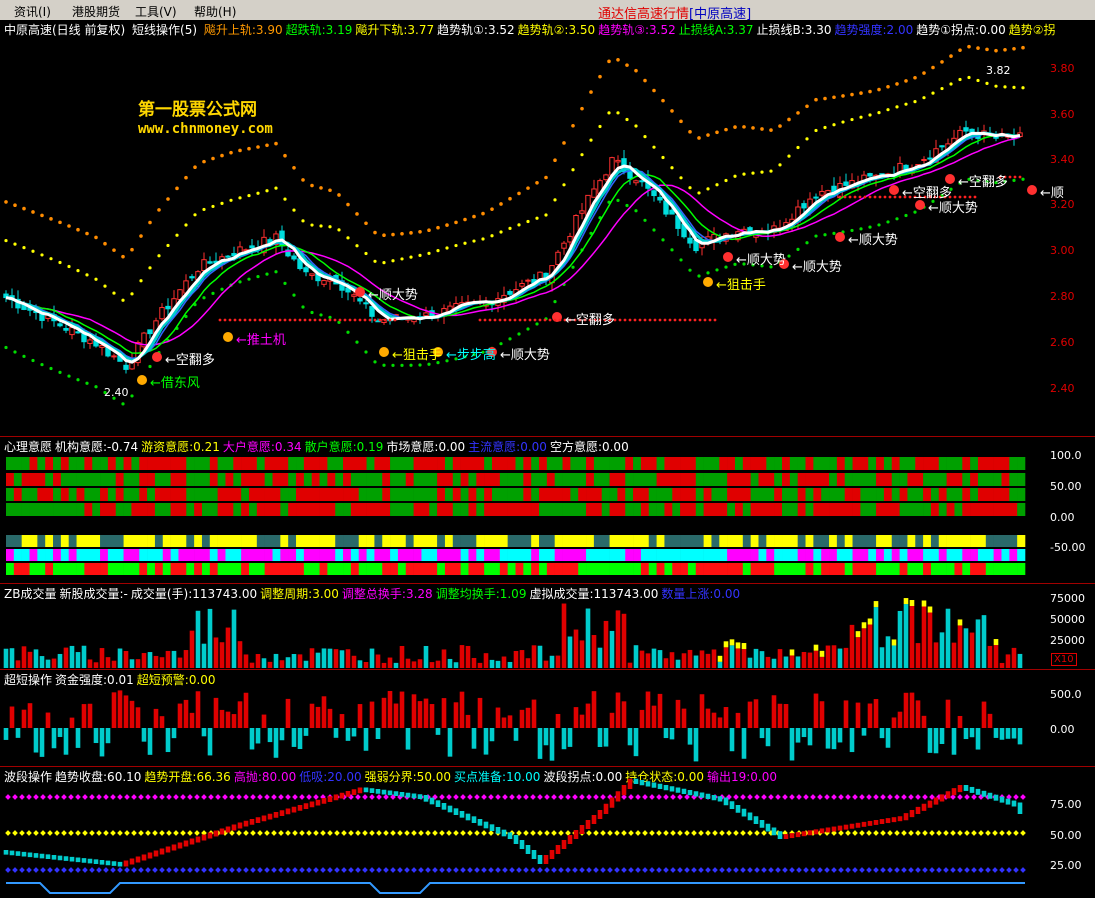  I want to click on ultra-short-panel: 超短操作 资金强度:0.01 超短预警:0.00 500.0 0.00, so click(547, 718).